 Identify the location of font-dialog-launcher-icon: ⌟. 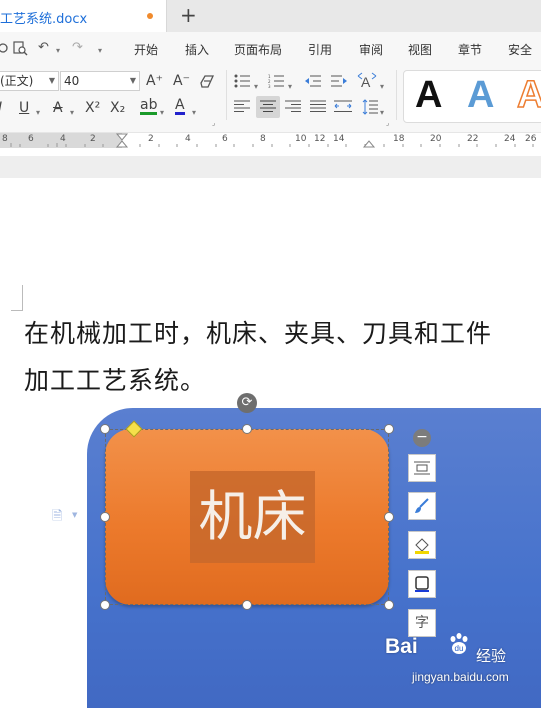
(213, 123).